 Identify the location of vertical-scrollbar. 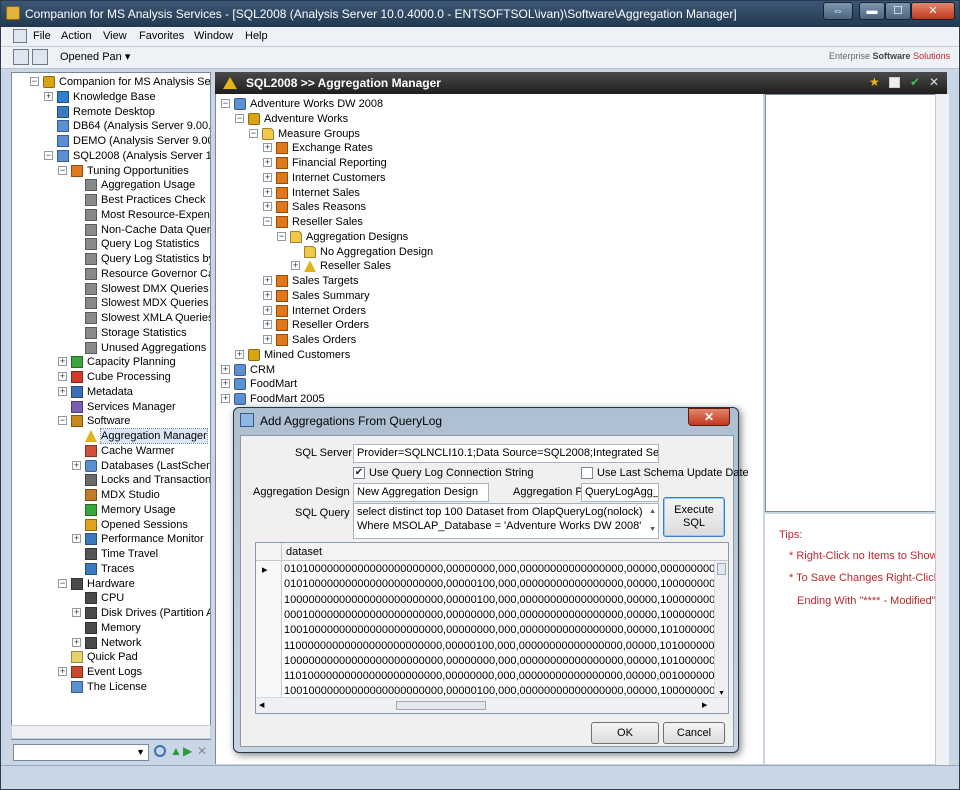
(942, 438).